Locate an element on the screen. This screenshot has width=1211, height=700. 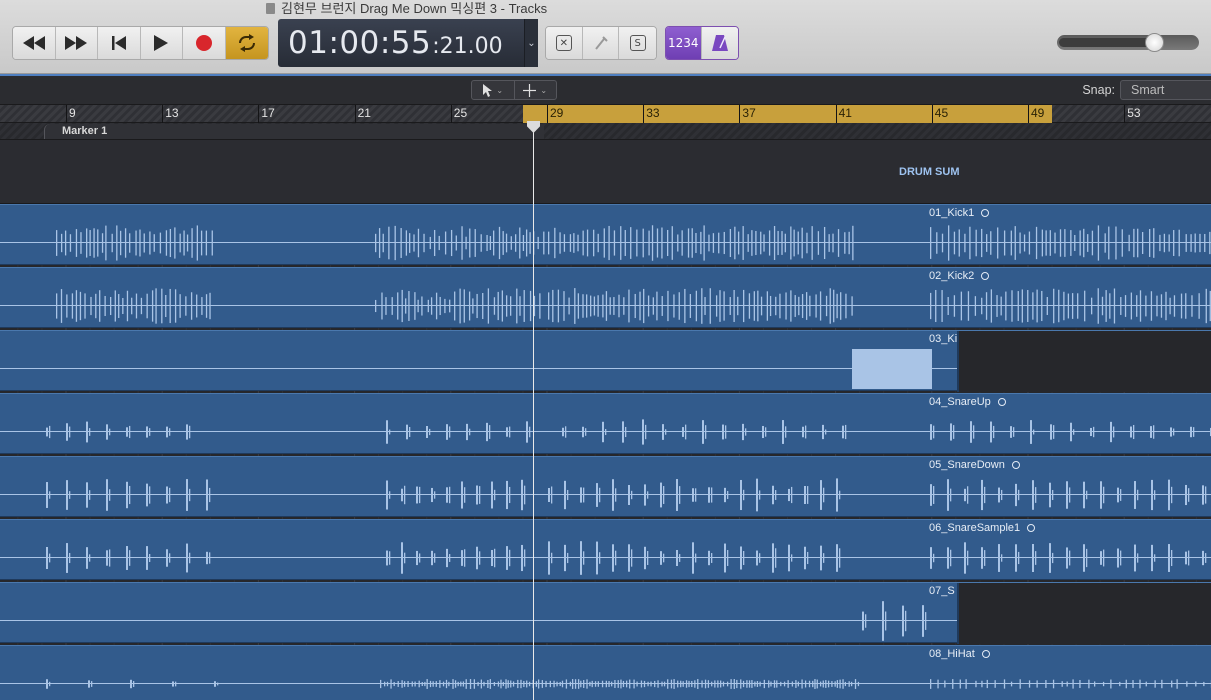
volume-knob is located at coordinates (1155, 42).